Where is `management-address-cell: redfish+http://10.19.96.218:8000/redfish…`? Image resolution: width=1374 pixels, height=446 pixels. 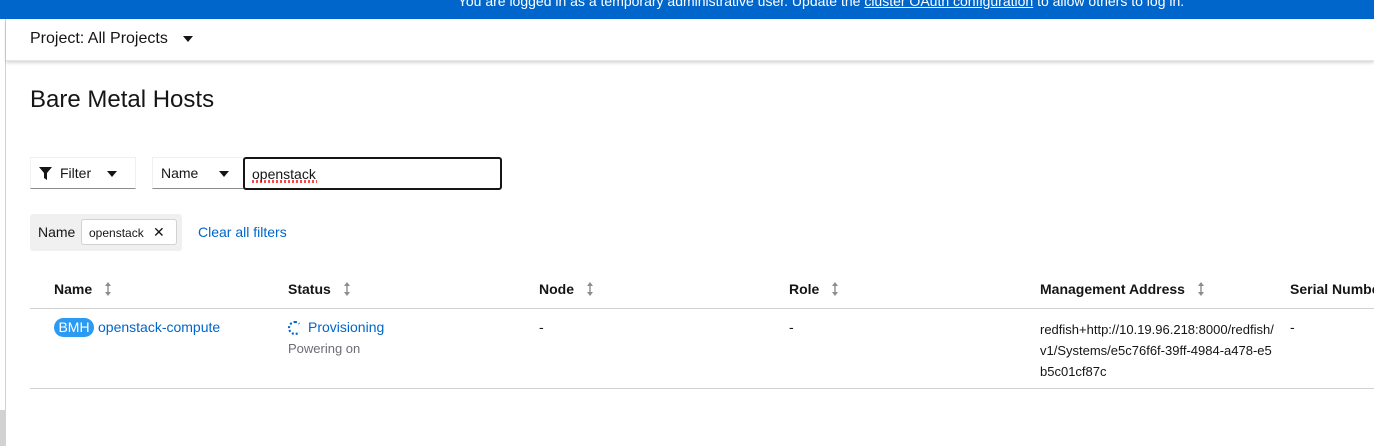
management-address-cell: redfish+http://10.19.96.218:8000/redfish… is located at coordinates (1157, 350).